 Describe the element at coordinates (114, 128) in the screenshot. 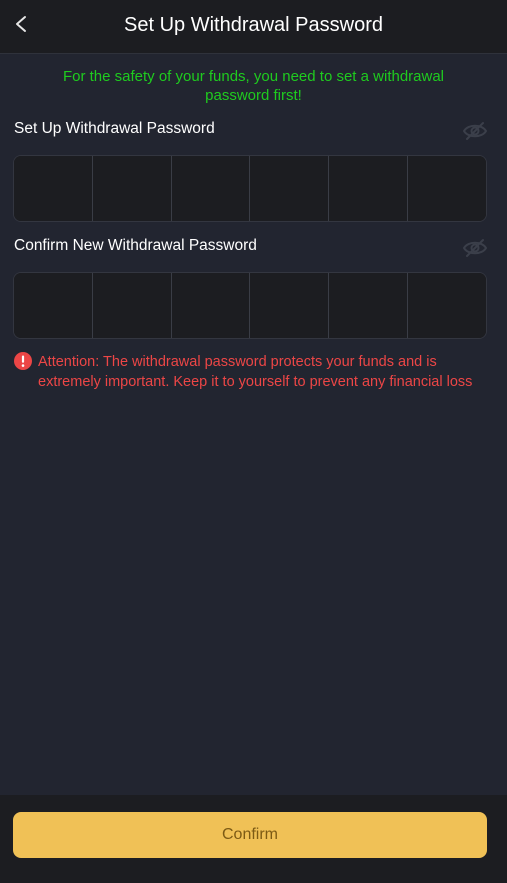

I see `password-label: Set Up Withdrawal Password` at that location.